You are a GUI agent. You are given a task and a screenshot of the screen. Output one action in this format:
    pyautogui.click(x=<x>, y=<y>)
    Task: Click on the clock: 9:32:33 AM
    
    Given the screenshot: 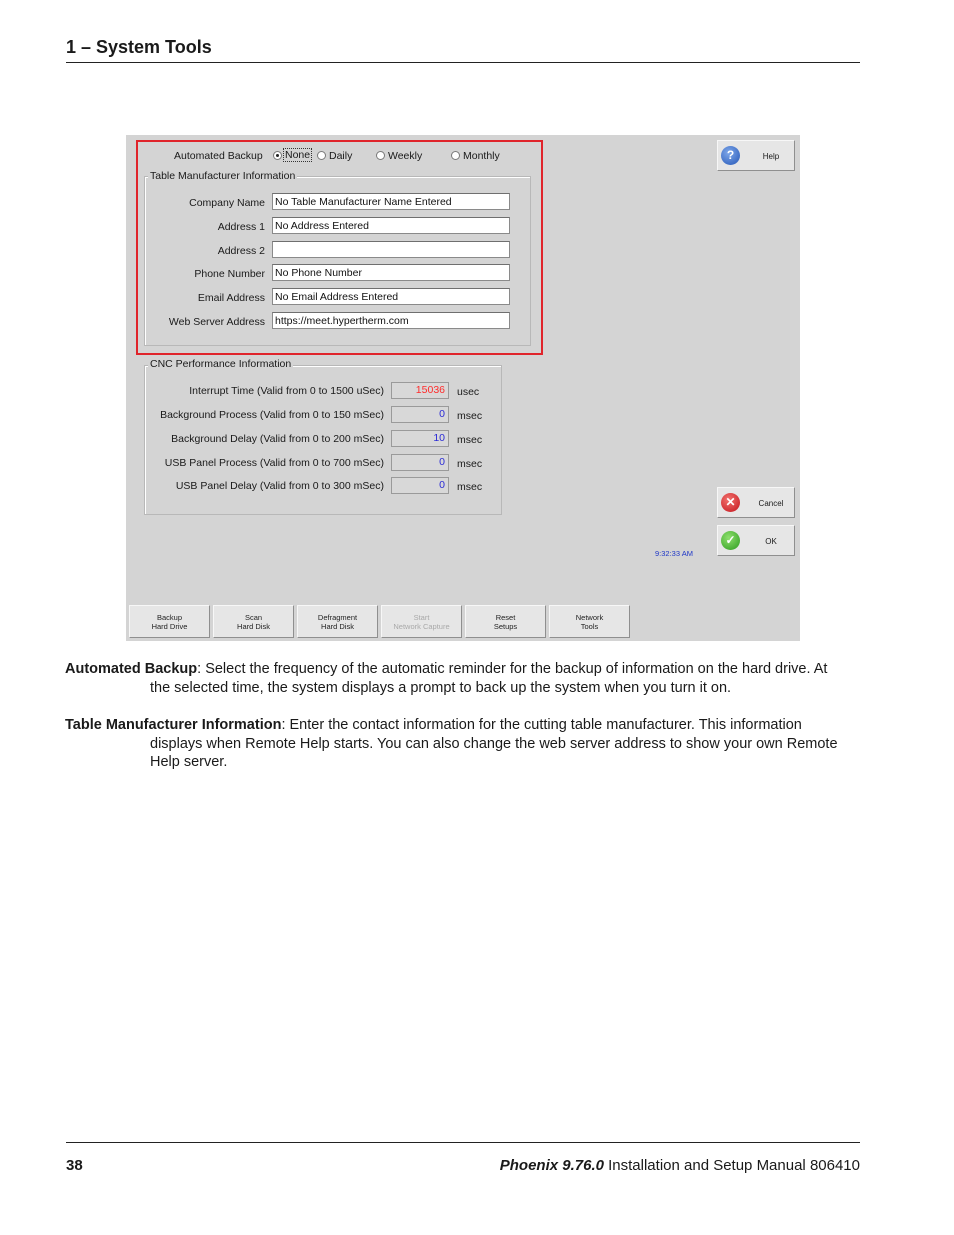 What is the action you would take?
    pyautogui.click(x=674, y=553)
    